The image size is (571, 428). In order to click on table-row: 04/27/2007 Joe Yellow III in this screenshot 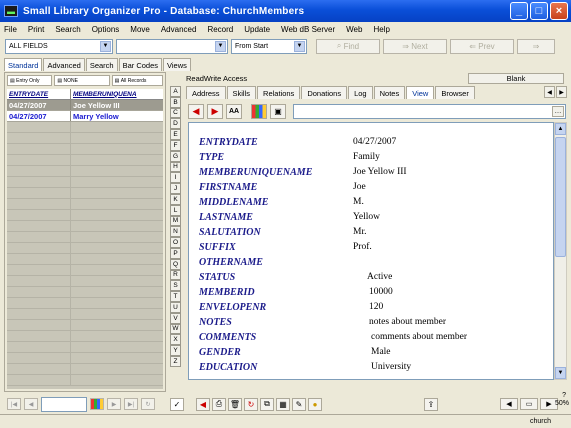, I will do `click(85, 105)`.